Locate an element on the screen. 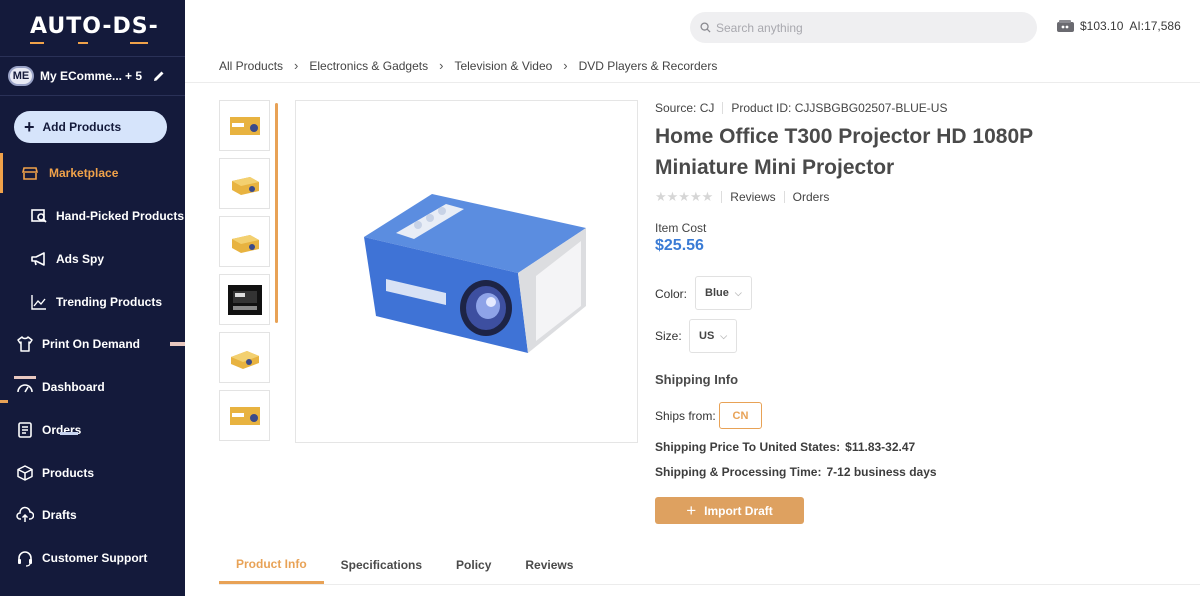 The image size is (1200, 596). balance-display: $103.10 AI:17,586 is located at coordinates (1118, 26).